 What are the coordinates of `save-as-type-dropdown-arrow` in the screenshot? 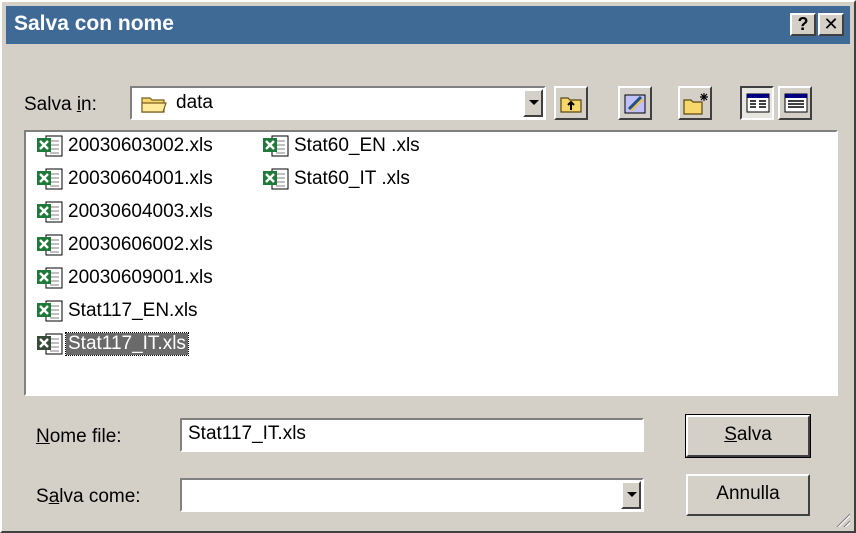 It's located at (631, 495).